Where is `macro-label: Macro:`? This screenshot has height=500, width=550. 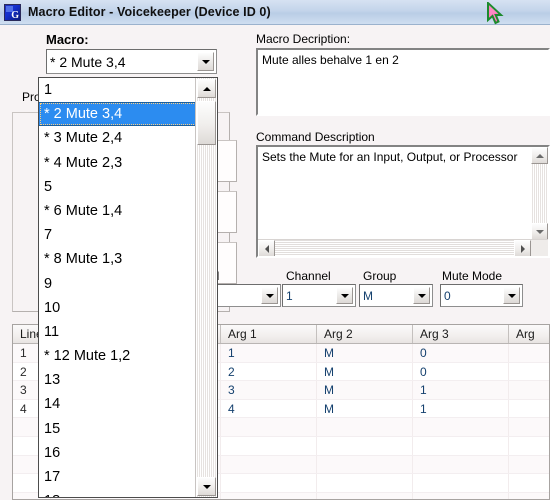
macro-label: Macro: is located at coordinates (67, 39).